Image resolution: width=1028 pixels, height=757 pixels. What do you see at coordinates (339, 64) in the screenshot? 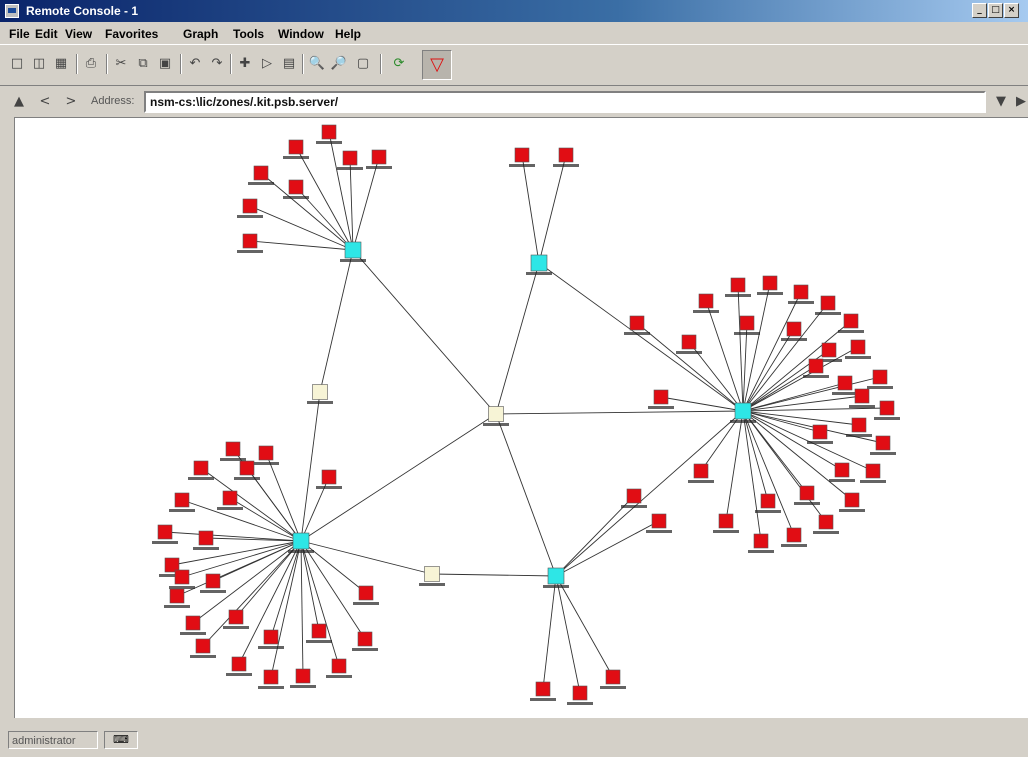
I see `zoom-out-icon: 🔎` at bounding box center [339, 64].